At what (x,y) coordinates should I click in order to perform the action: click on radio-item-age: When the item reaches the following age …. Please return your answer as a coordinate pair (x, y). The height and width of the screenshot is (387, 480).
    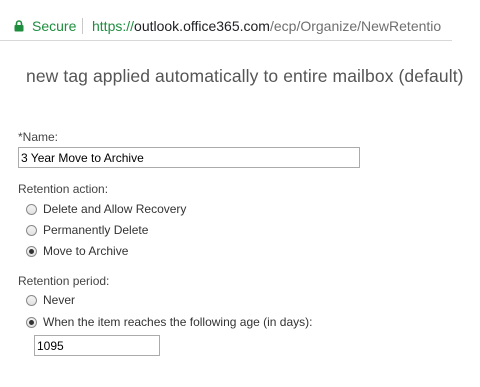
    Looking at the image, I should click on (169, 322).